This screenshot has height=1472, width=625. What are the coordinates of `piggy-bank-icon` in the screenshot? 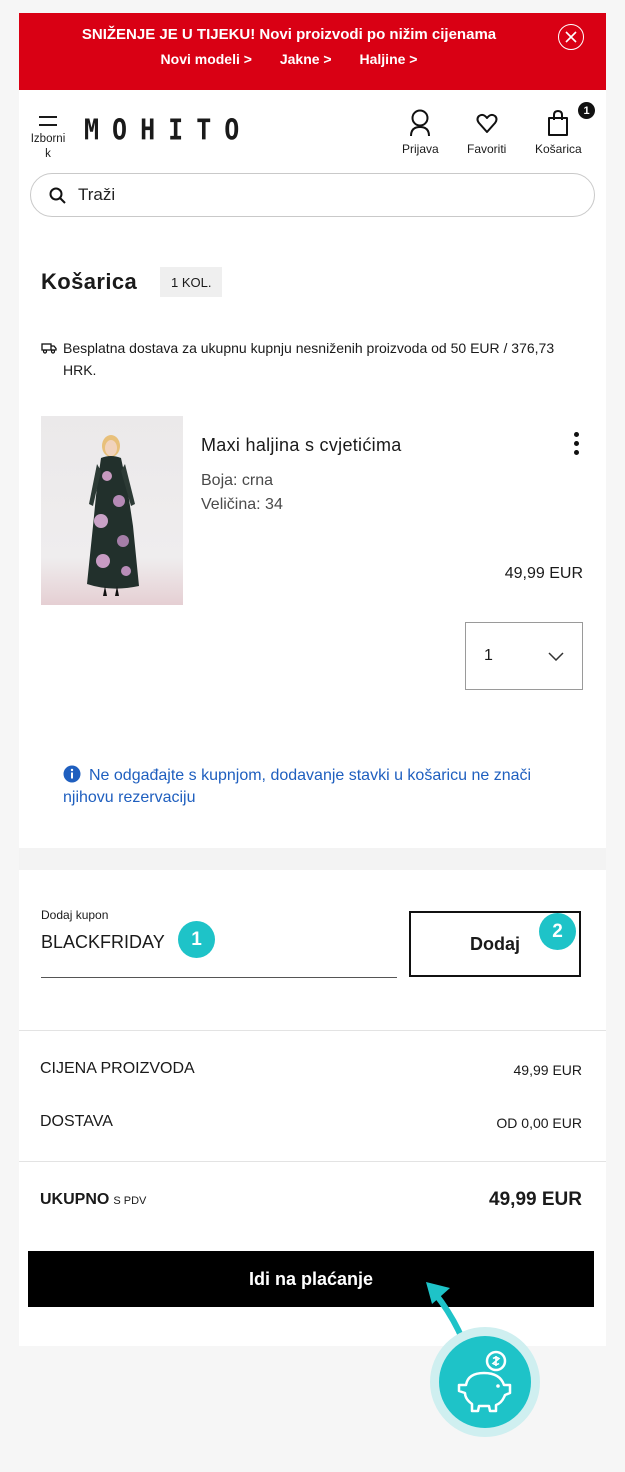 It's located at (484, 1381).